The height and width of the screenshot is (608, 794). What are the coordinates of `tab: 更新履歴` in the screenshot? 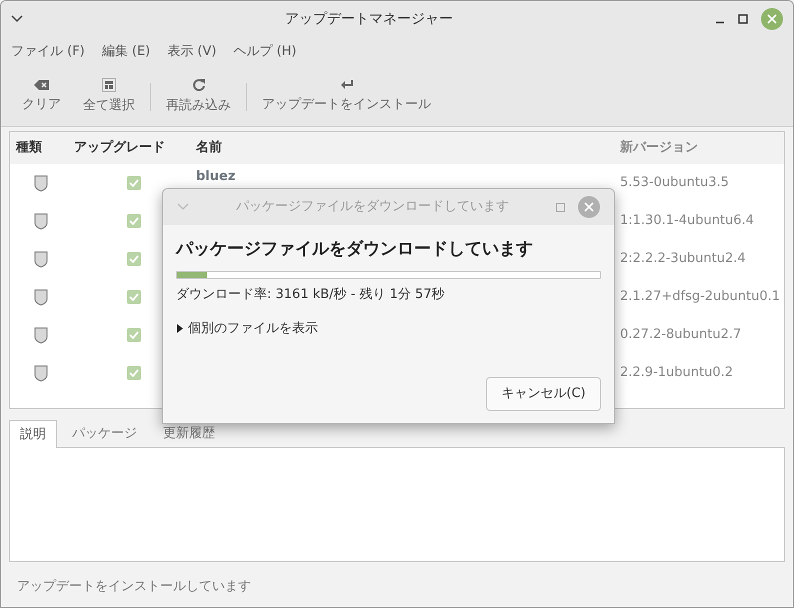 It's located at (189, 433).